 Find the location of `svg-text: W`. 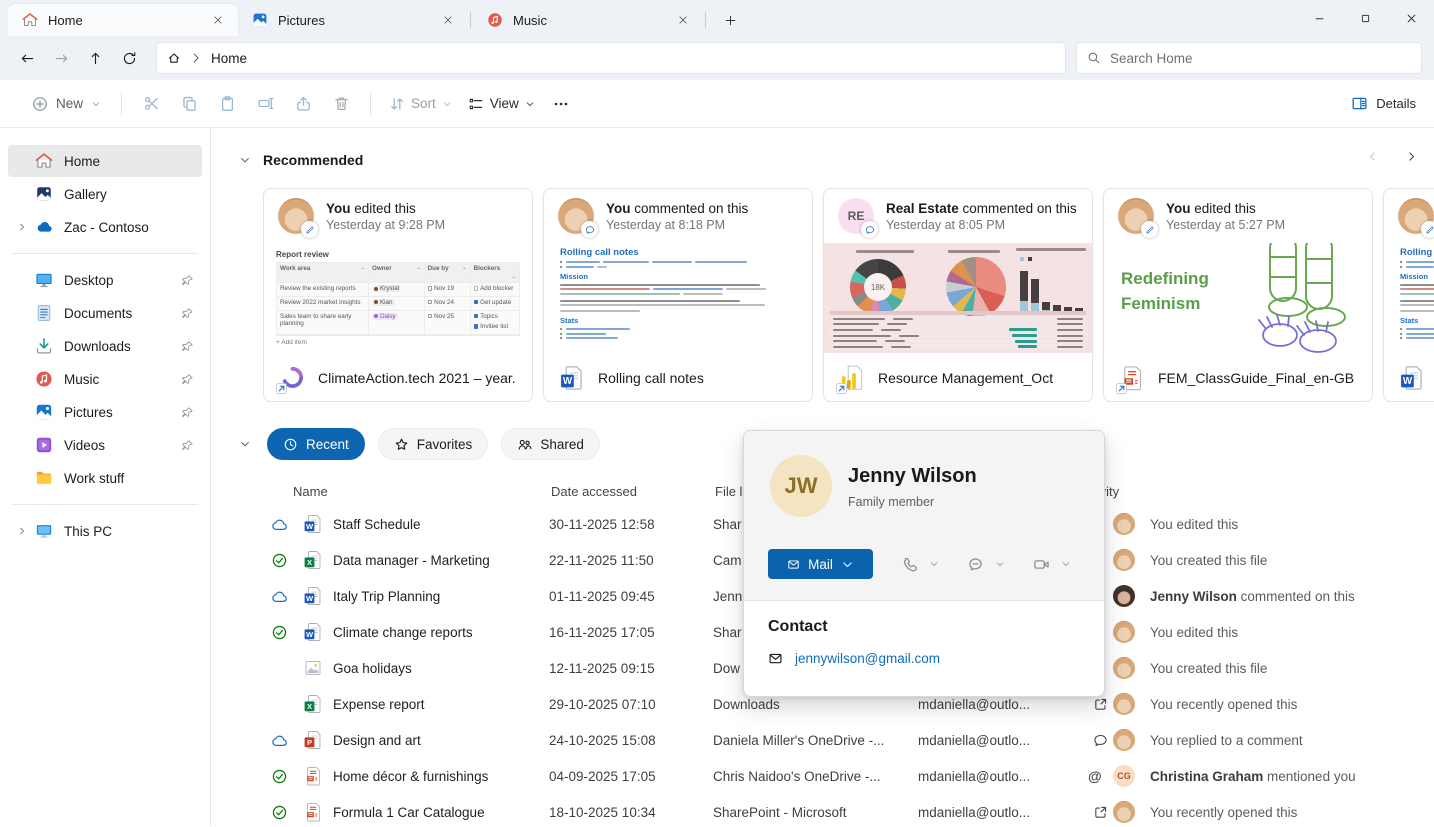

svg-text: W is located at coordinates (310, 526).